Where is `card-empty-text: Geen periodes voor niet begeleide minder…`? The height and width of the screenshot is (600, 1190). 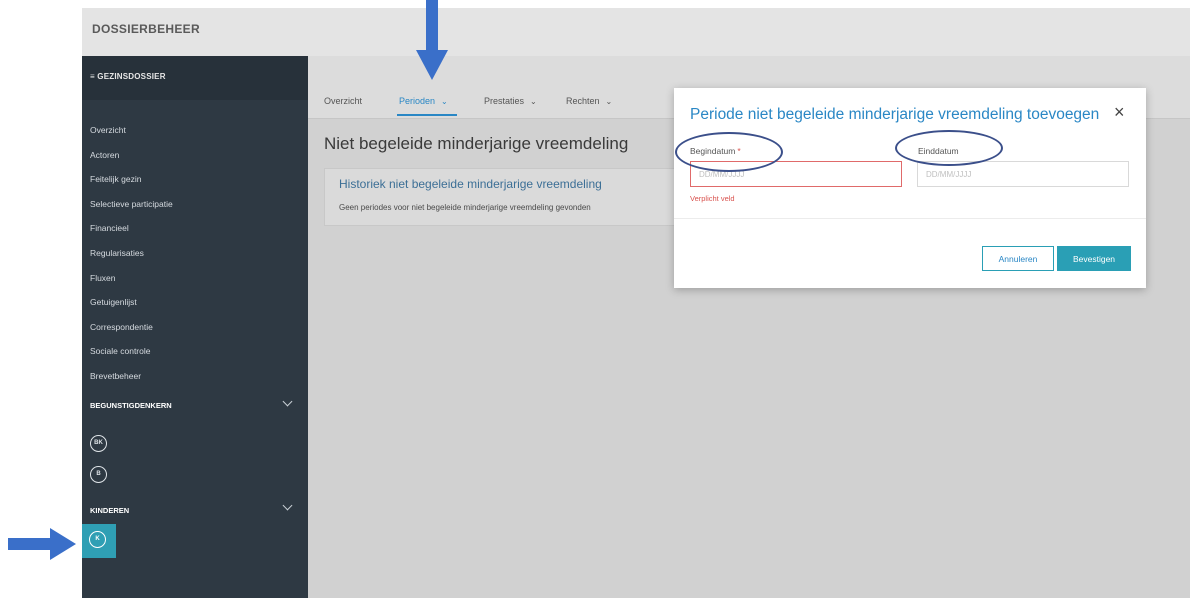 card-empty-text: Geen periodes voor niet begeleide minder… is located at coordinates (465, 207).